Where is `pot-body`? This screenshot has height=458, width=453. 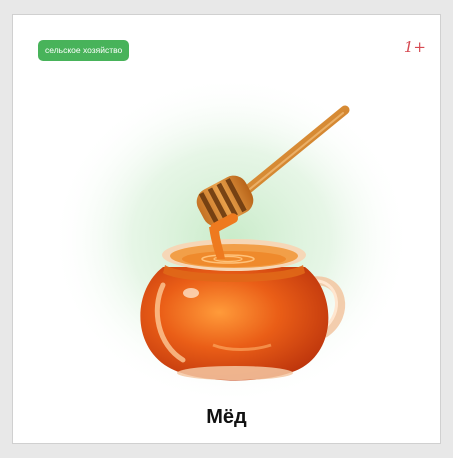
pot-body is located at coordinates (234, 324).